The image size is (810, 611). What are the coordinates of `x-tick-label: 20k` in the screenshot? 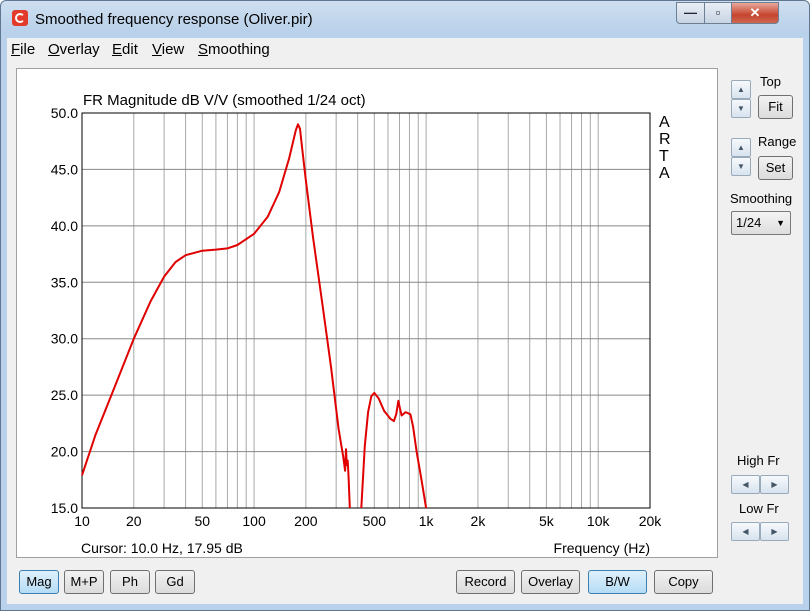 It's located at (651, 521).